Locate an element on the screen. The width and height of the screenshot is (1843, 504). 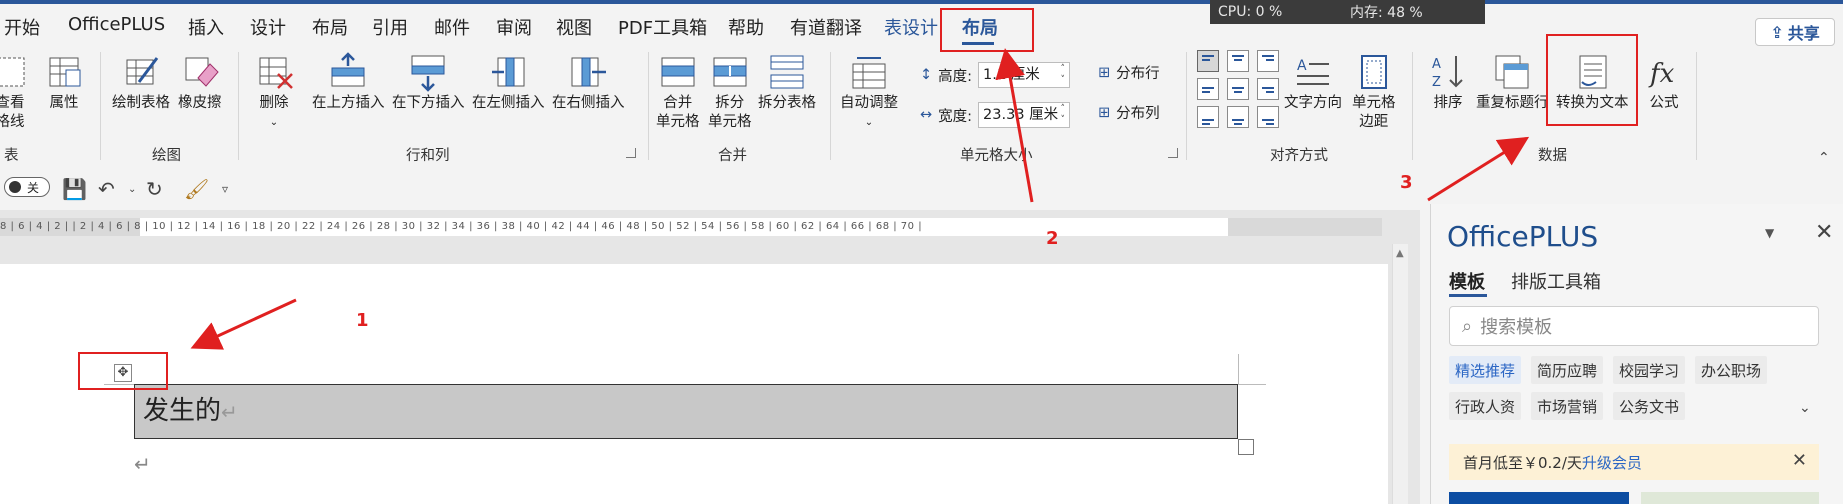
annotation-box-layout-tab is located at coordinates (987, 30).